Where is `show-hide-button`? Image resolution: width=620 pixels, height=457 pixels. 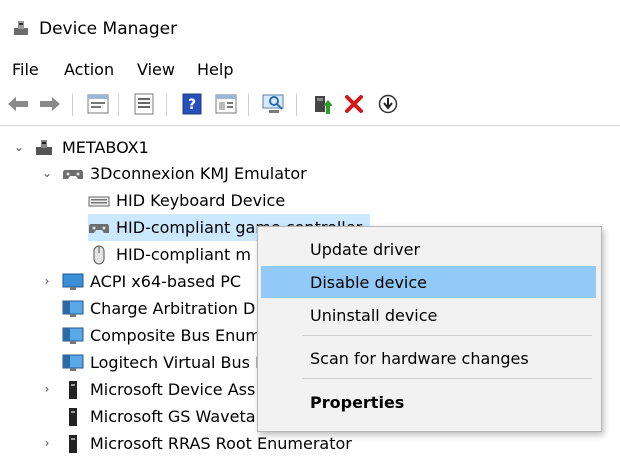 show-hide-button is located at coordinates (226, 104).